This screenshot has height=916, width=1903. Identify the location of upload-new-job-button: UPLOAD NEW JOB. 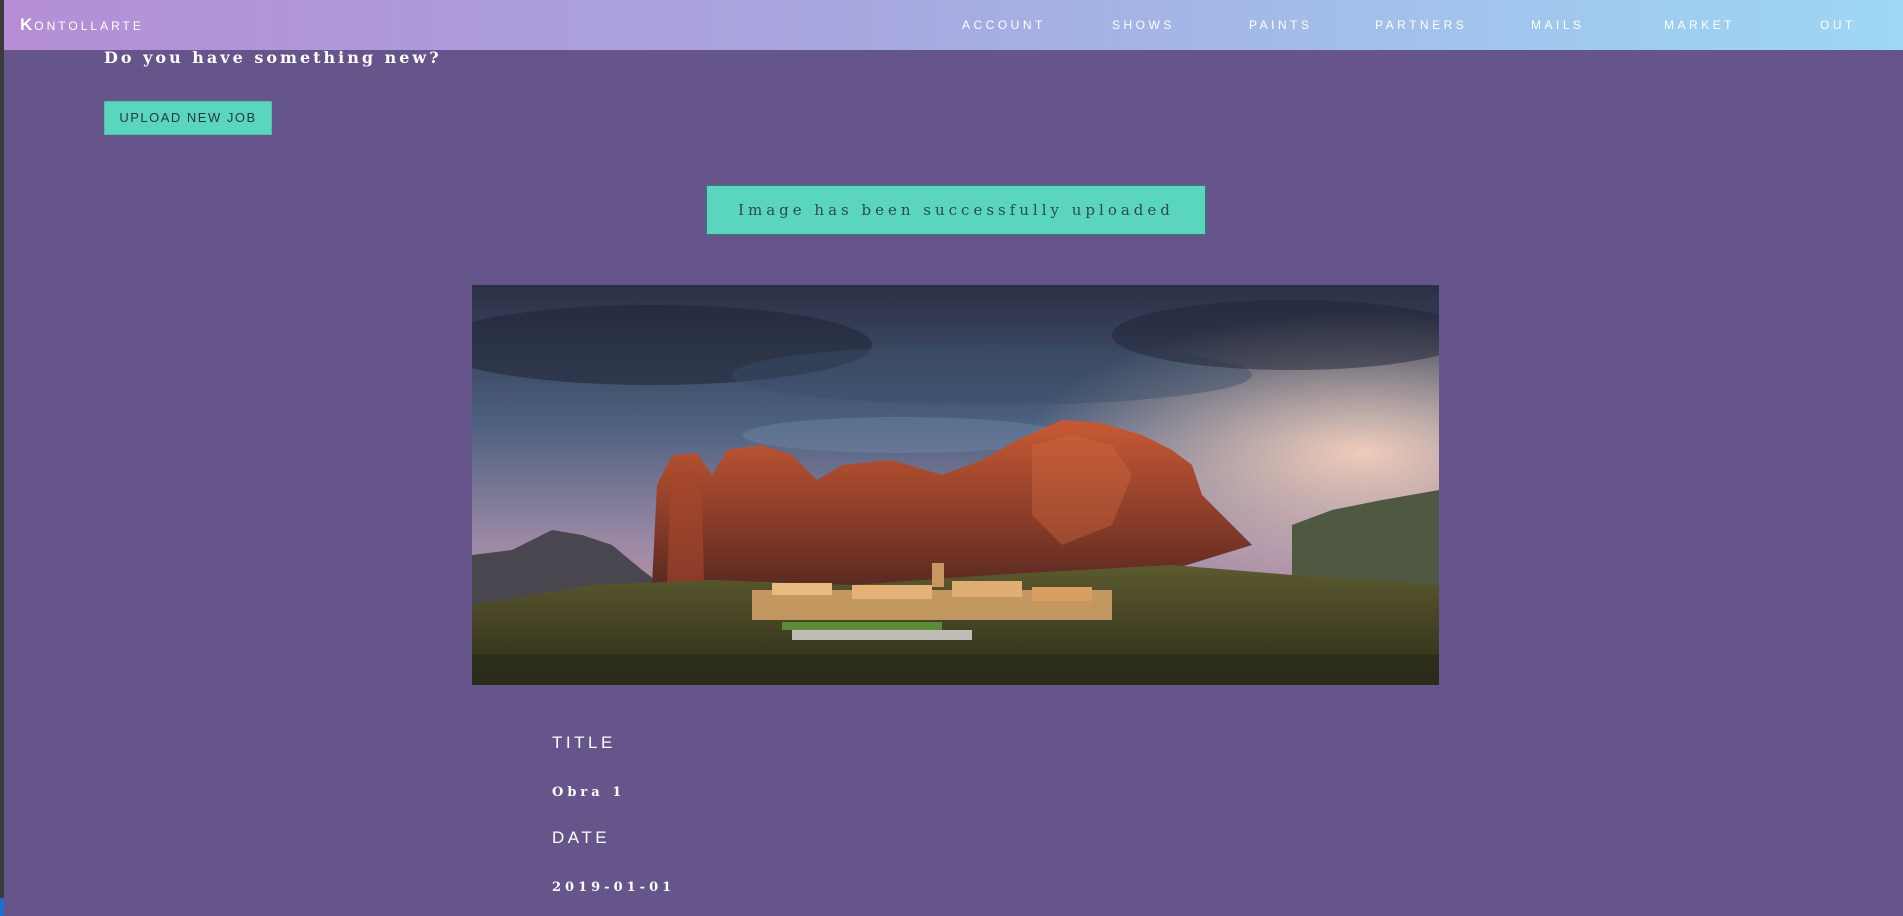
(188, 118).